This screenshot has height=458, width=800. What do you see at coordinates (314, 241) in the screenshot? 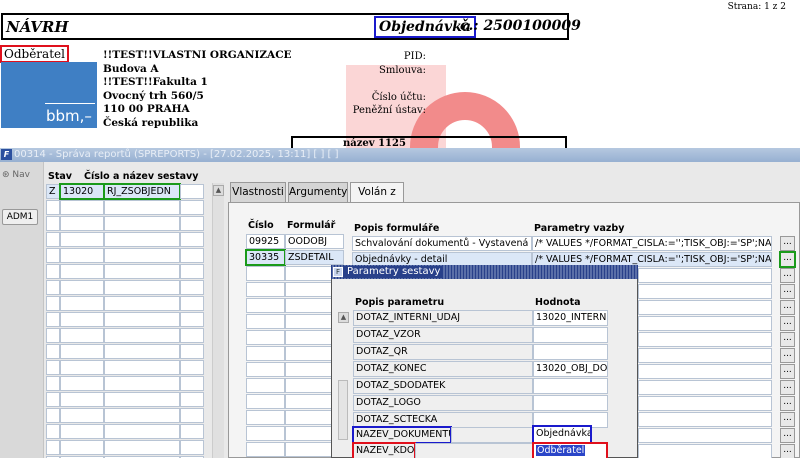
I see `form-name-cell: OODOBJ` at bounding box center [314, 241].